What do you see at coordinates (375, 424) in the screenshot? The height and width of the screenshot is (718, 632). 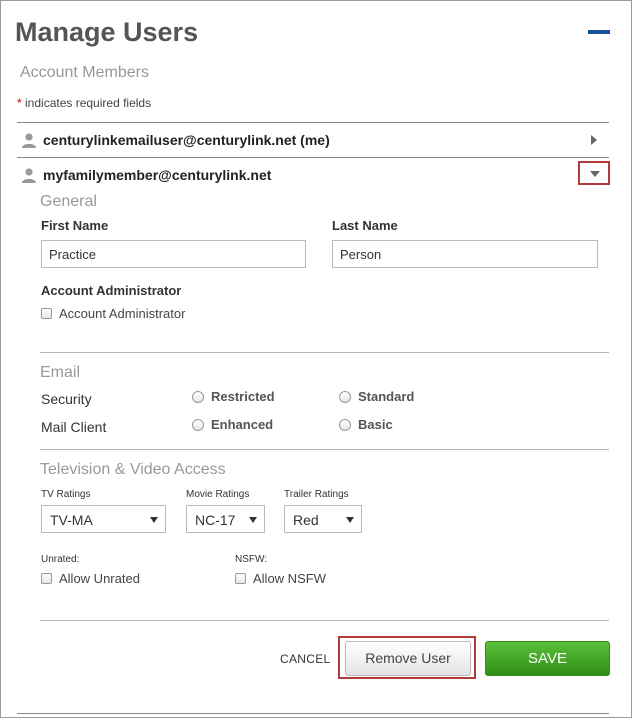 I see `mail-client-basic-label: Basic` at bounding box center [375, 424].